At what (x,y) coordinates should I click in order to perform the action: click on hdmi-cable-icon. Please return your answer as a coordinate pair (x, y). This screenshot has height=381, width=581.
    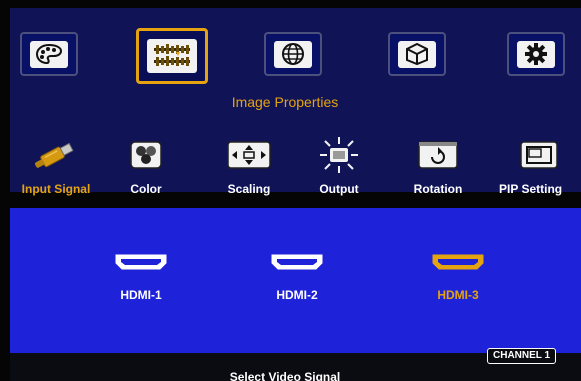
    Looking at the image, I should click on (56, 155).